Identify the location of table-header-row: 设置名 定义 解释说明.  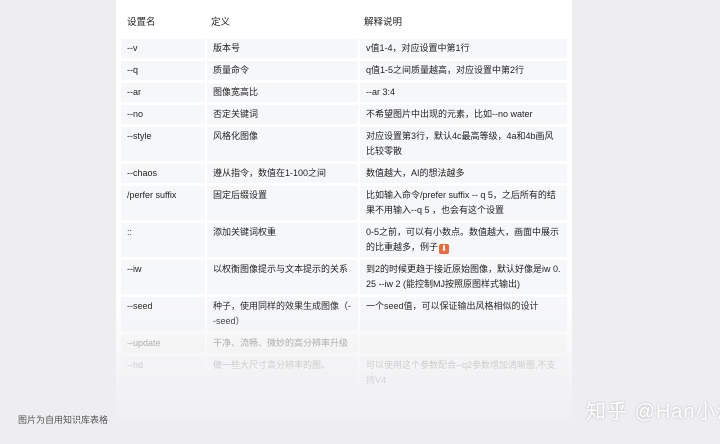
(344, 22).